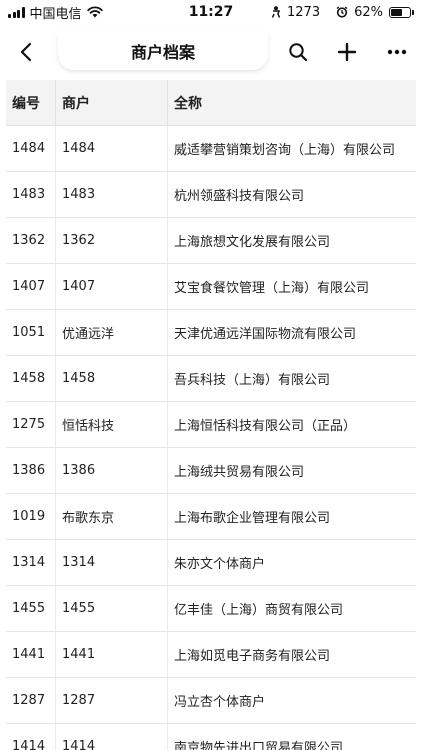 This screenshot has width=422, height=750. Describe the element at coordinates (291, 378) in the screenshot. I see `cell-full-name: 吾兵科技（上海）有限公司` at that location.